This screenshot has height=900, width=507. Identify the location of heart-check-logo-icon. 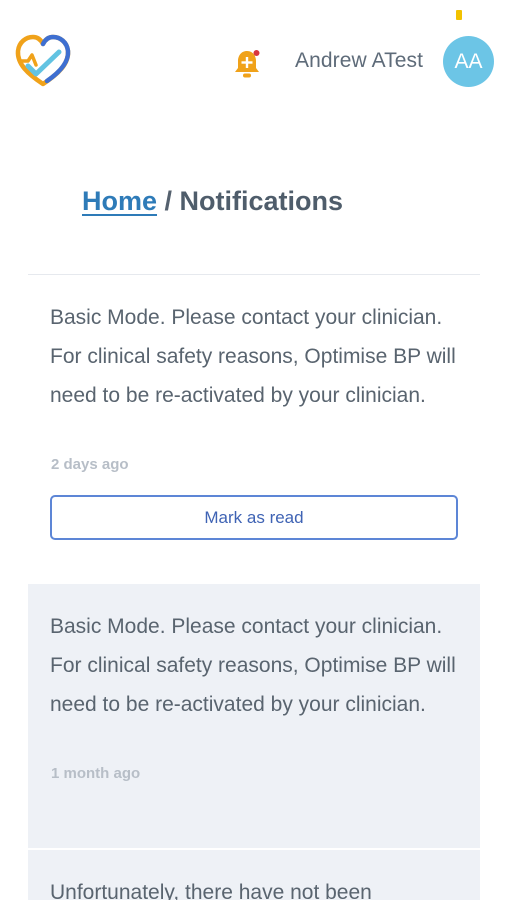
(43, 62).